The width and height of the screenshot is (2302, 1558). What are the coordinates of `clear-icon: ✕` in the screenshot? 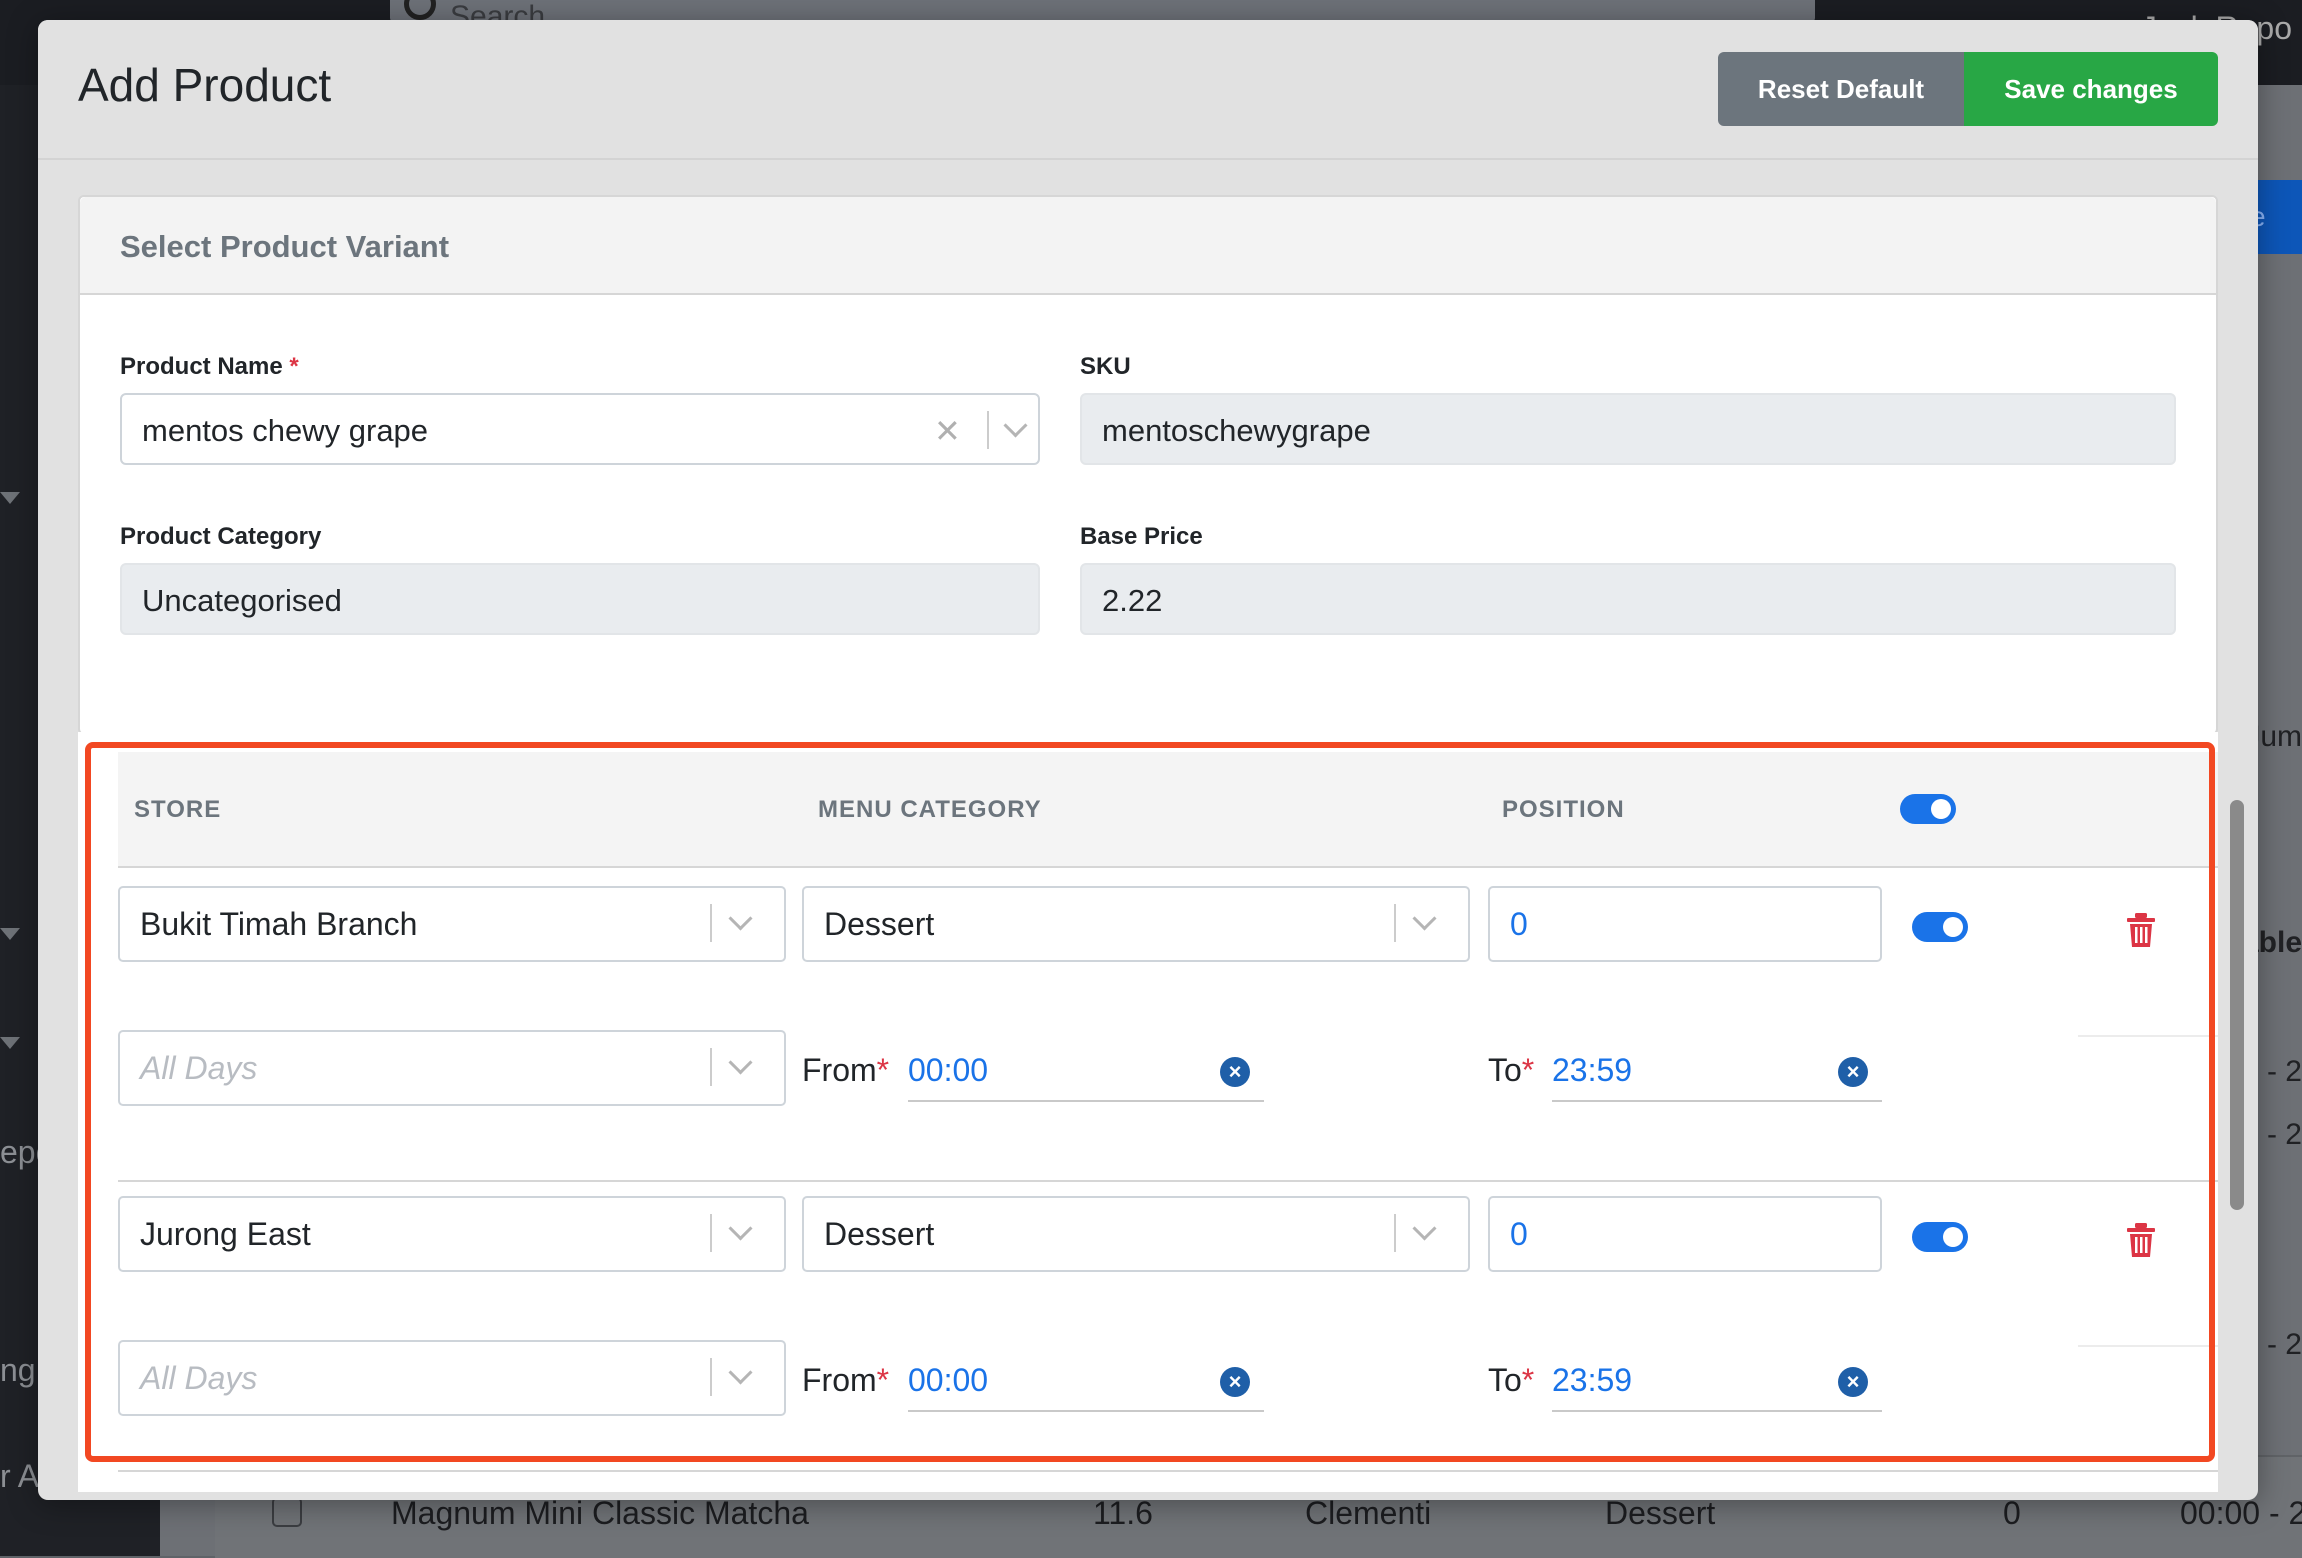 It's located at (947, 431).